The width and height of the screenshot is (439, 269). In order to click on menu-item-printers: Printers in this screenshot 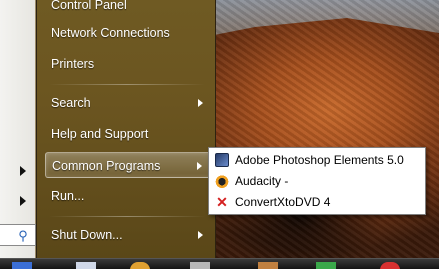, I will do `click(128, 64)`.